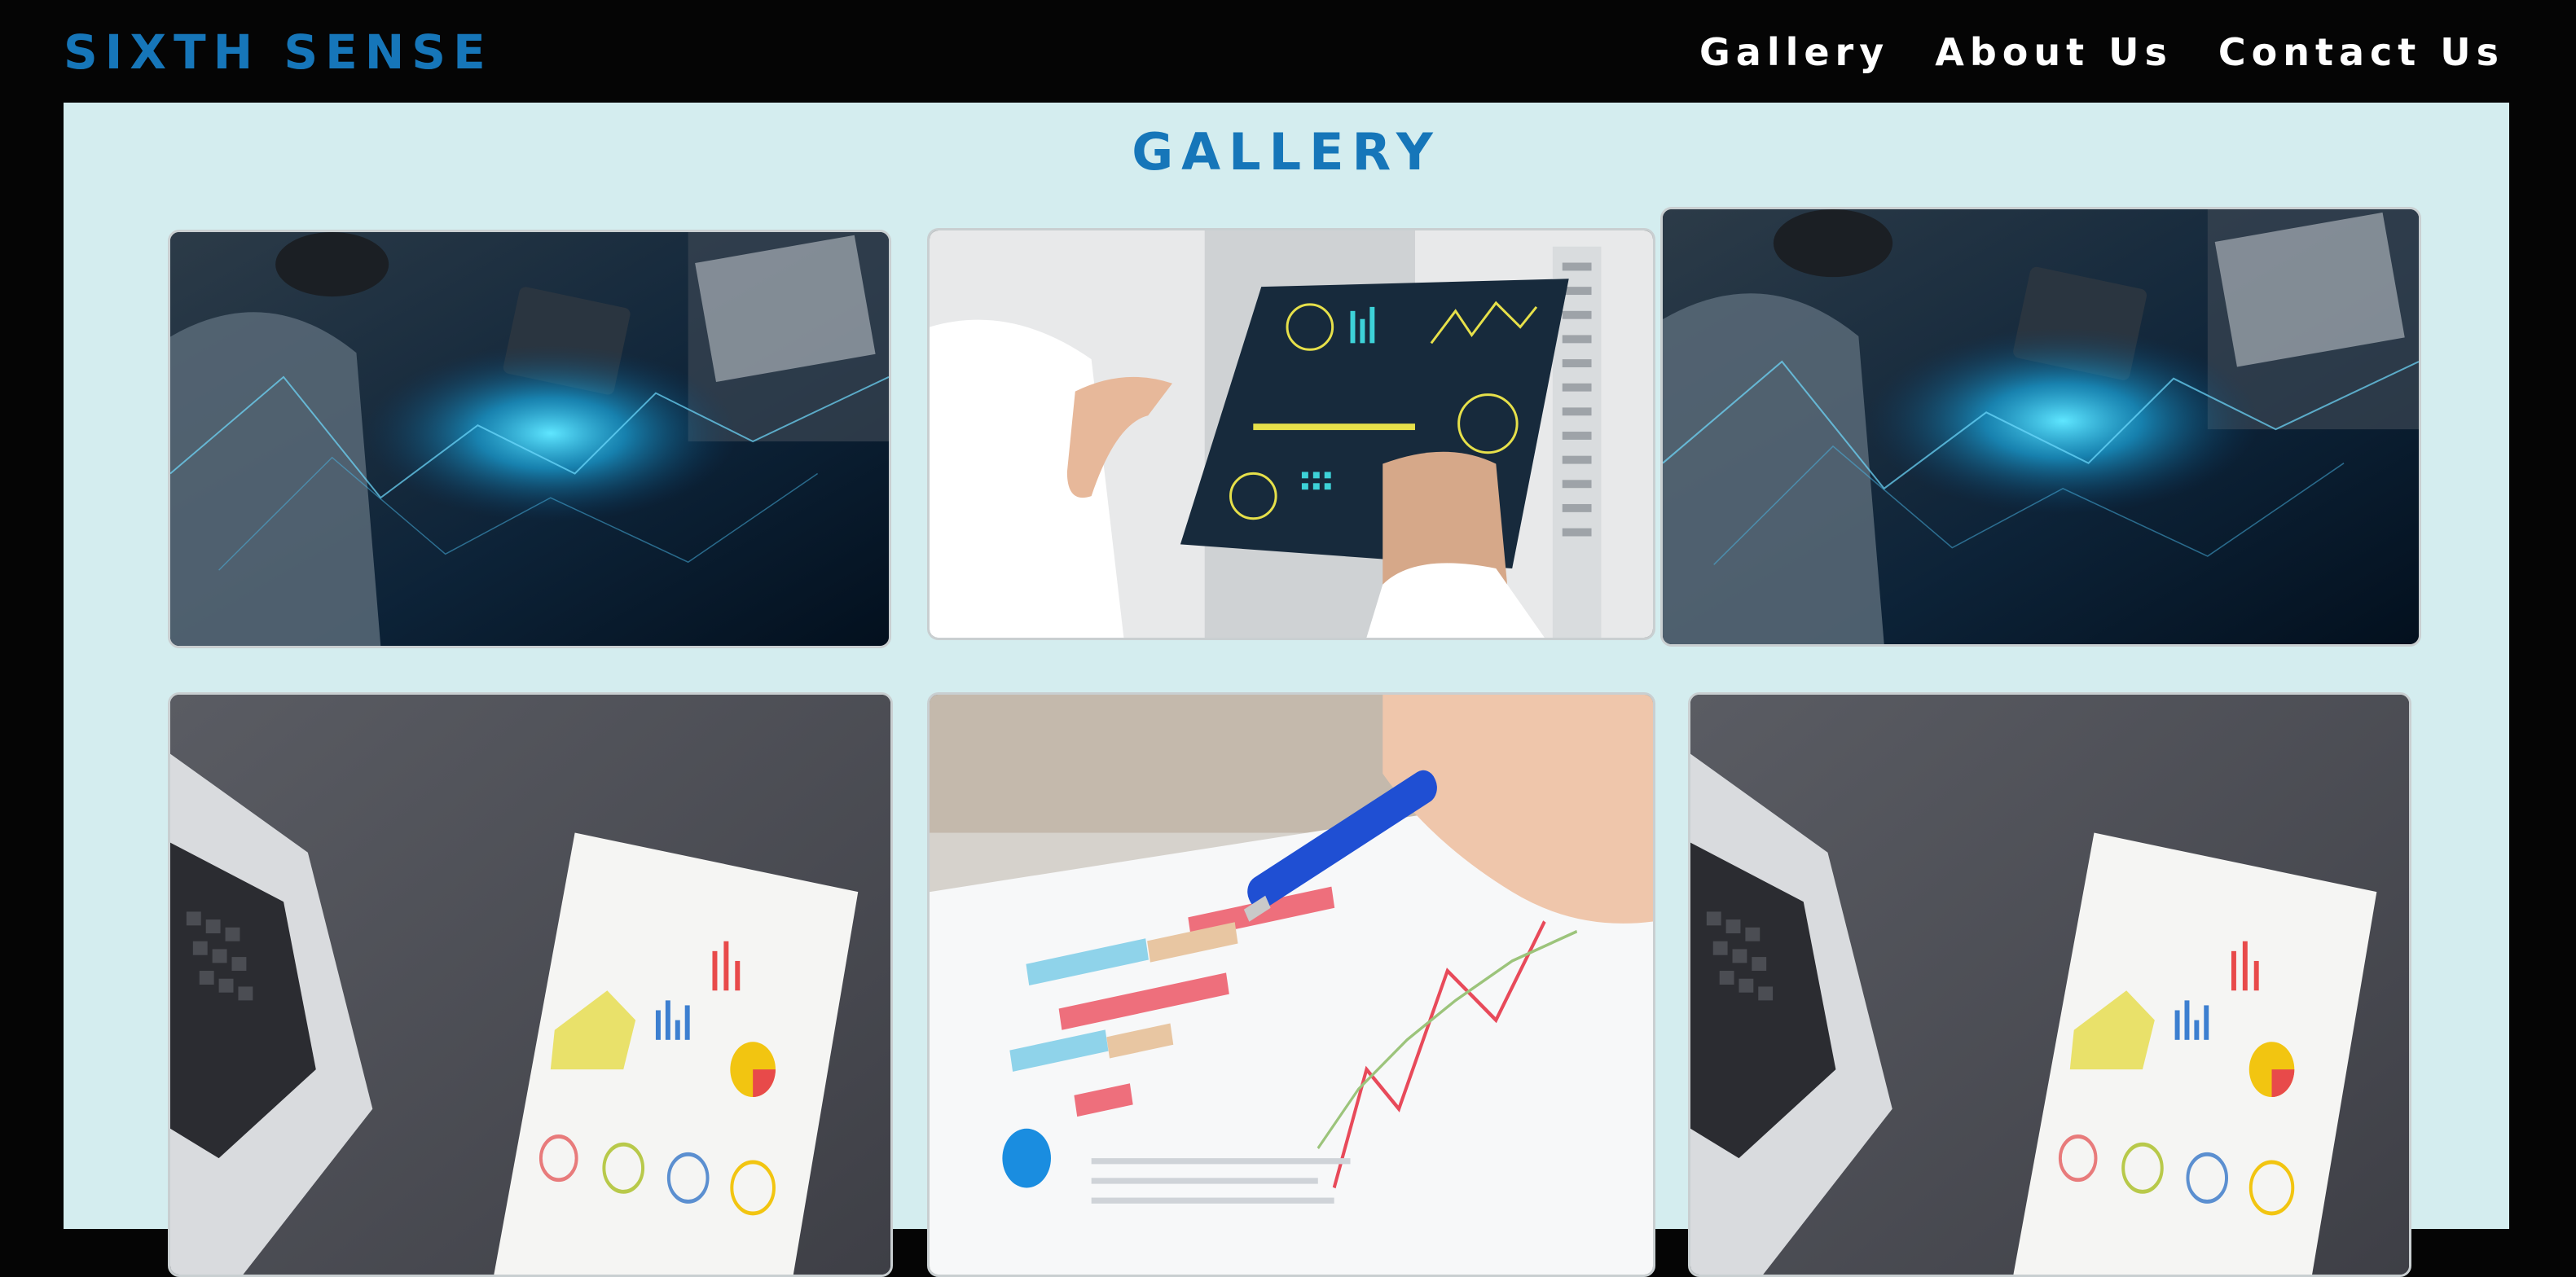  What do you see at coordinates (2361, 52) in the screenshot?
I see `nav-contact-us: Contact Us` at bounding box center [2361, 52].